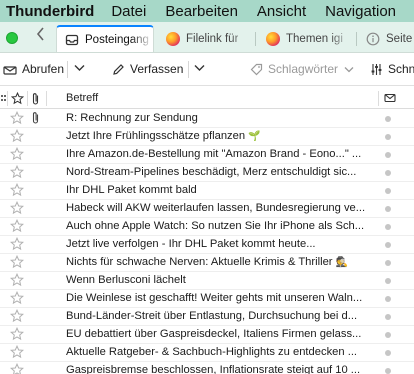 This screenshot has width=414, height=374. I want to click on compose-button: Verfassen, so click(147, 69).